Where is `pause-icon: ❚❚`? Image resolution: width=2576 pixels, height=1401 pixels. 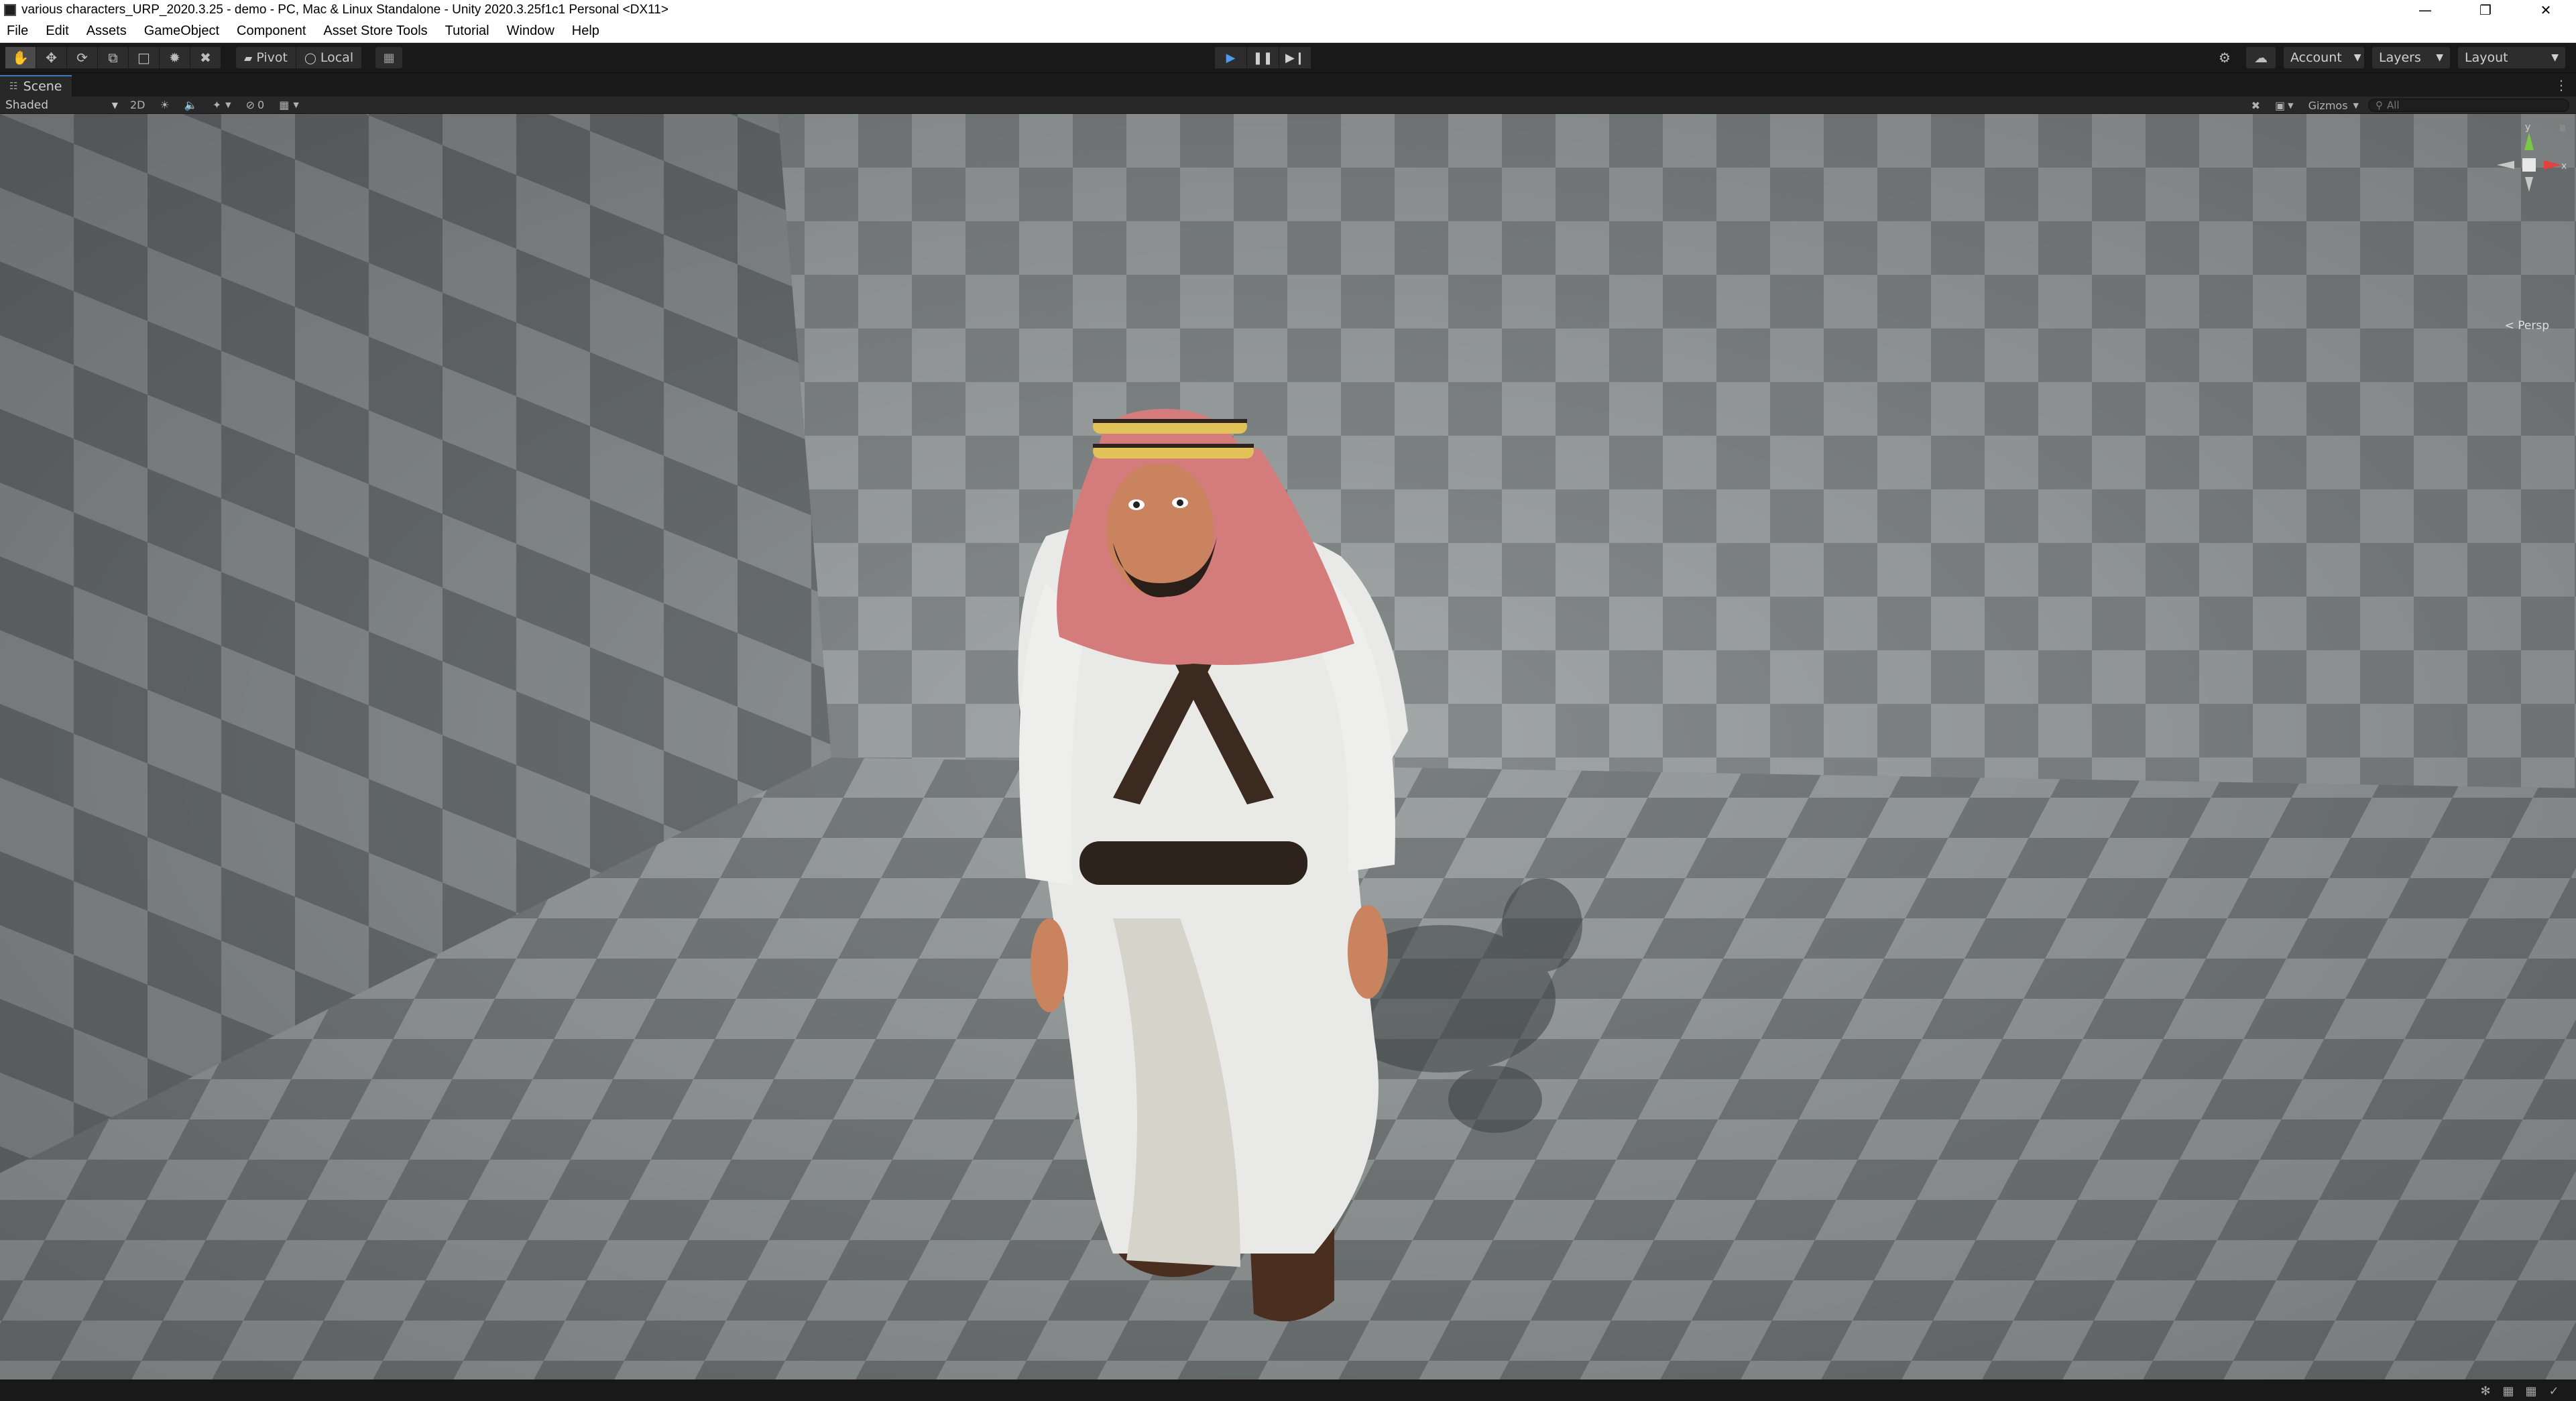
pause-icon: ❚❚ is located at coordinates (1262, 58).